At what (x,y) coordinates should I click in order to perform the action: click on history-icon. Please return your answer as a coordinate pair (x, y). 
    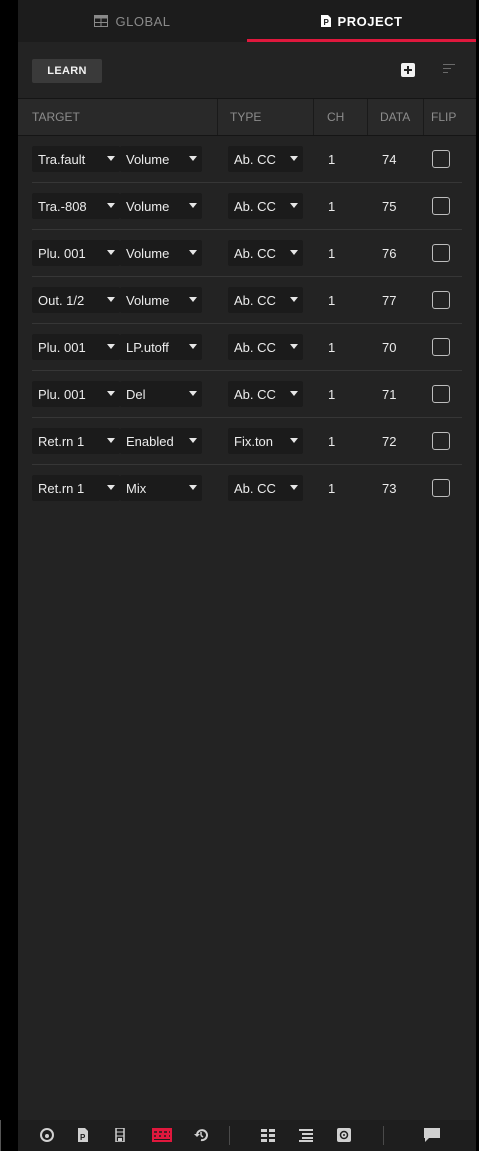
    Looking at the image, I should click on (201, 1135).